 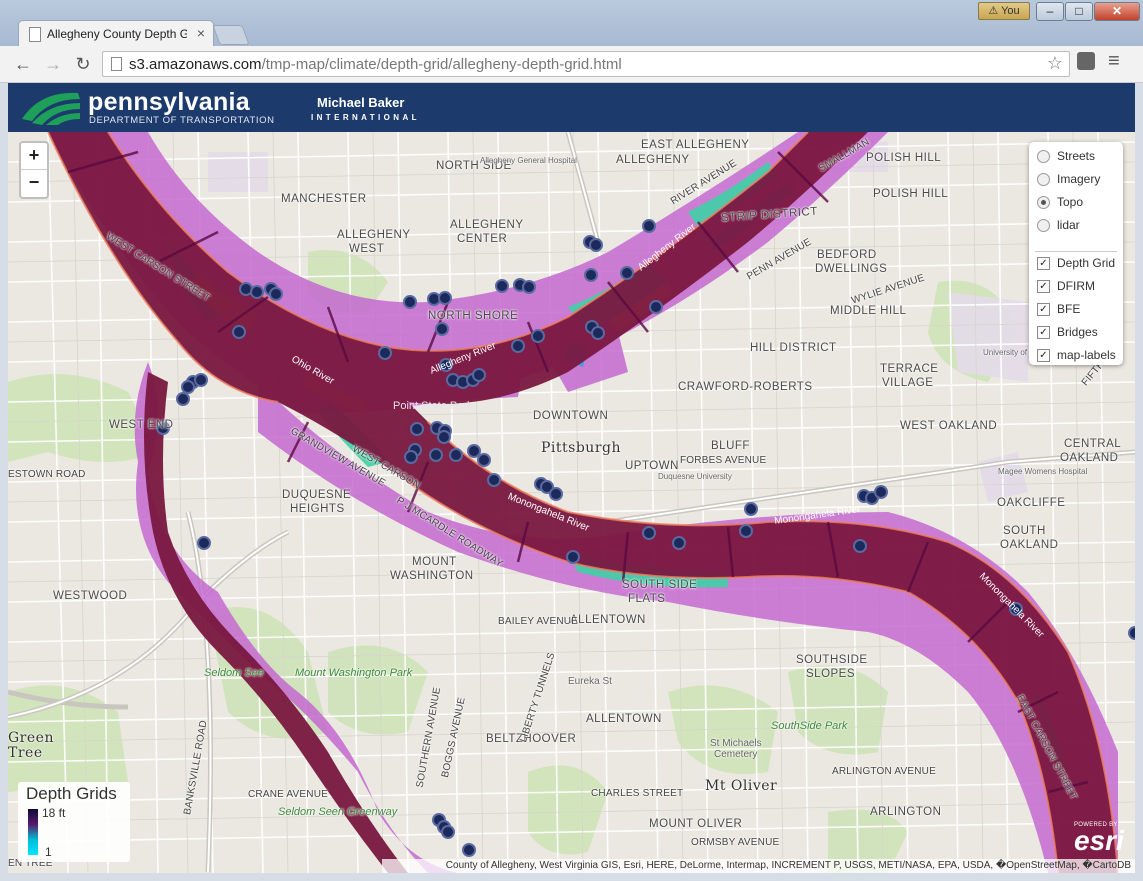 I want to click on page-info-icon, so click(x=116, y=64).